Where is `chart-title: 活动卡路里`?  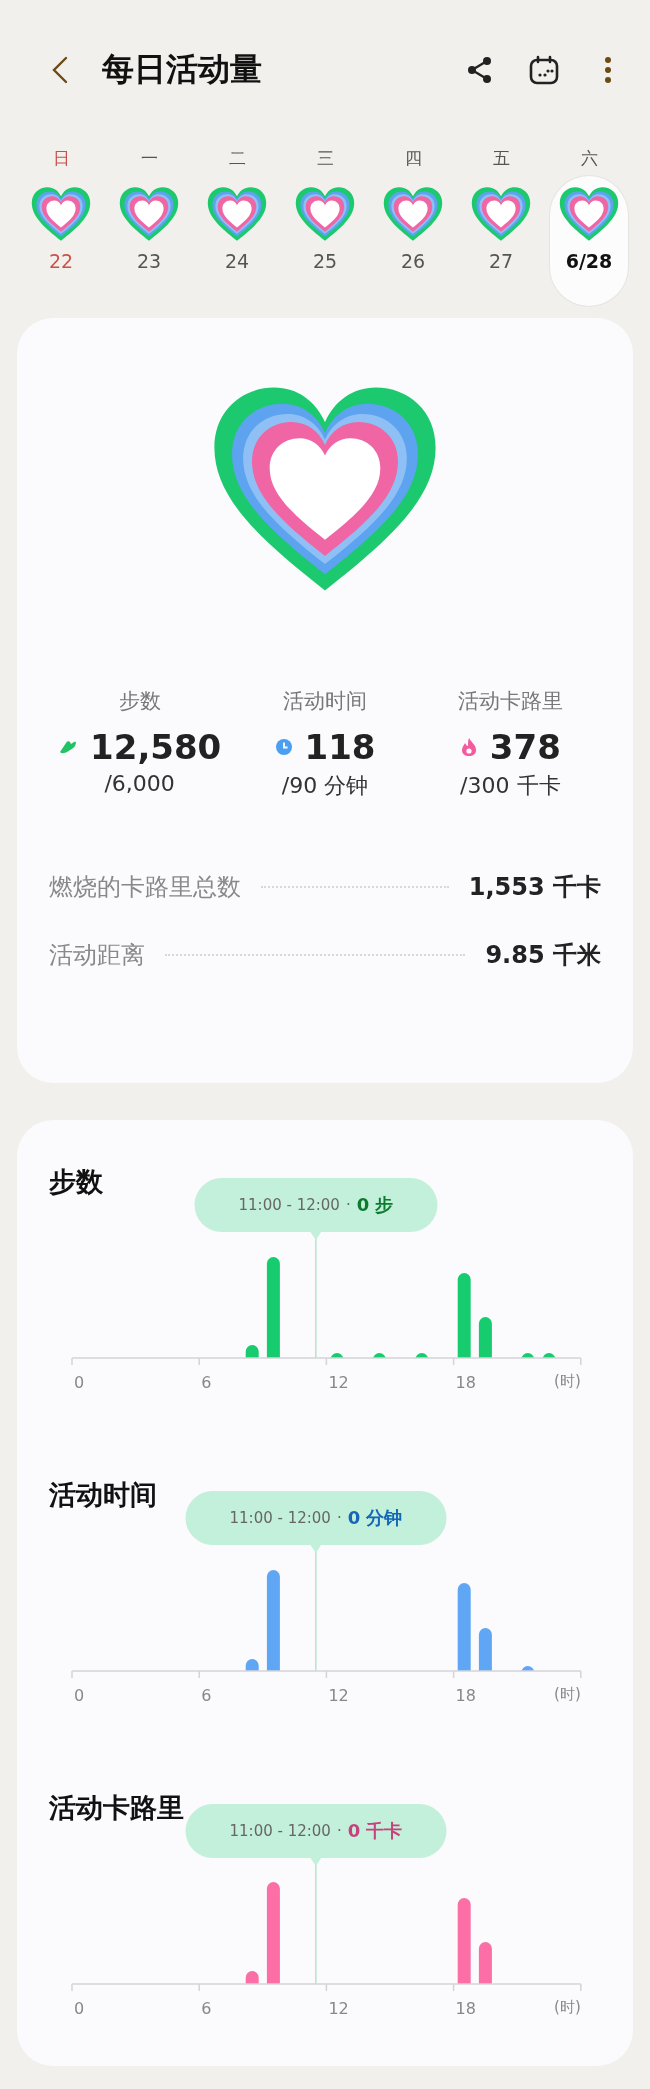 chart-title: 活动卡路里 is located at coordinates (116, 1808).